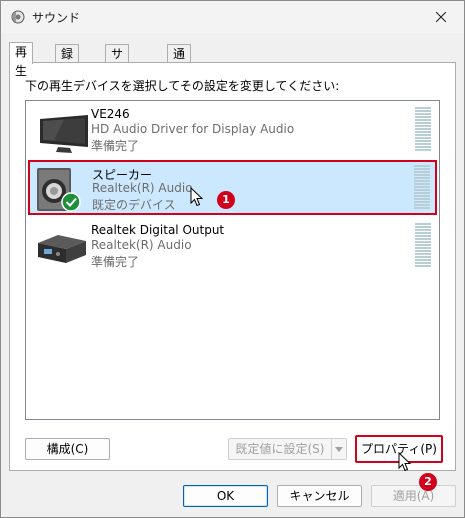 This screenshot has width=465, height=518. What do you see at coordinates (110, 114) in the screenshot?
I see `device-name: VE246` at bounding box center [110, 114].